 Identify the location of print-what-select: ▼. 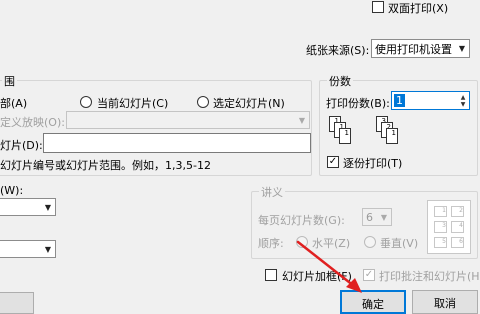
(28, 207).